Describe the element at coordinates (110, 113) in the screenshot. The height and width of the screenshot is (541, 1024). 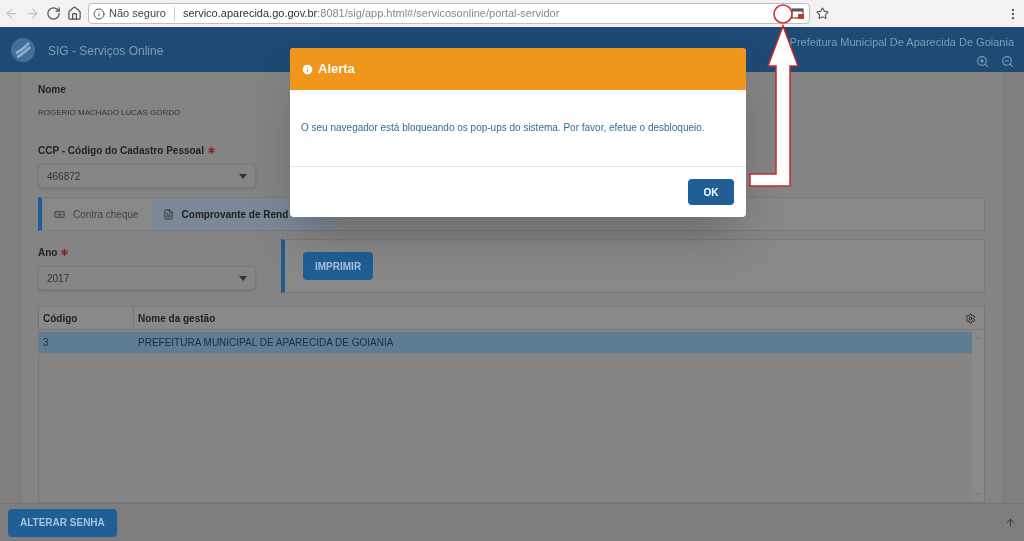
I see `name-value: ROGERIO MACHADO LUCAS GORDO` at that location.